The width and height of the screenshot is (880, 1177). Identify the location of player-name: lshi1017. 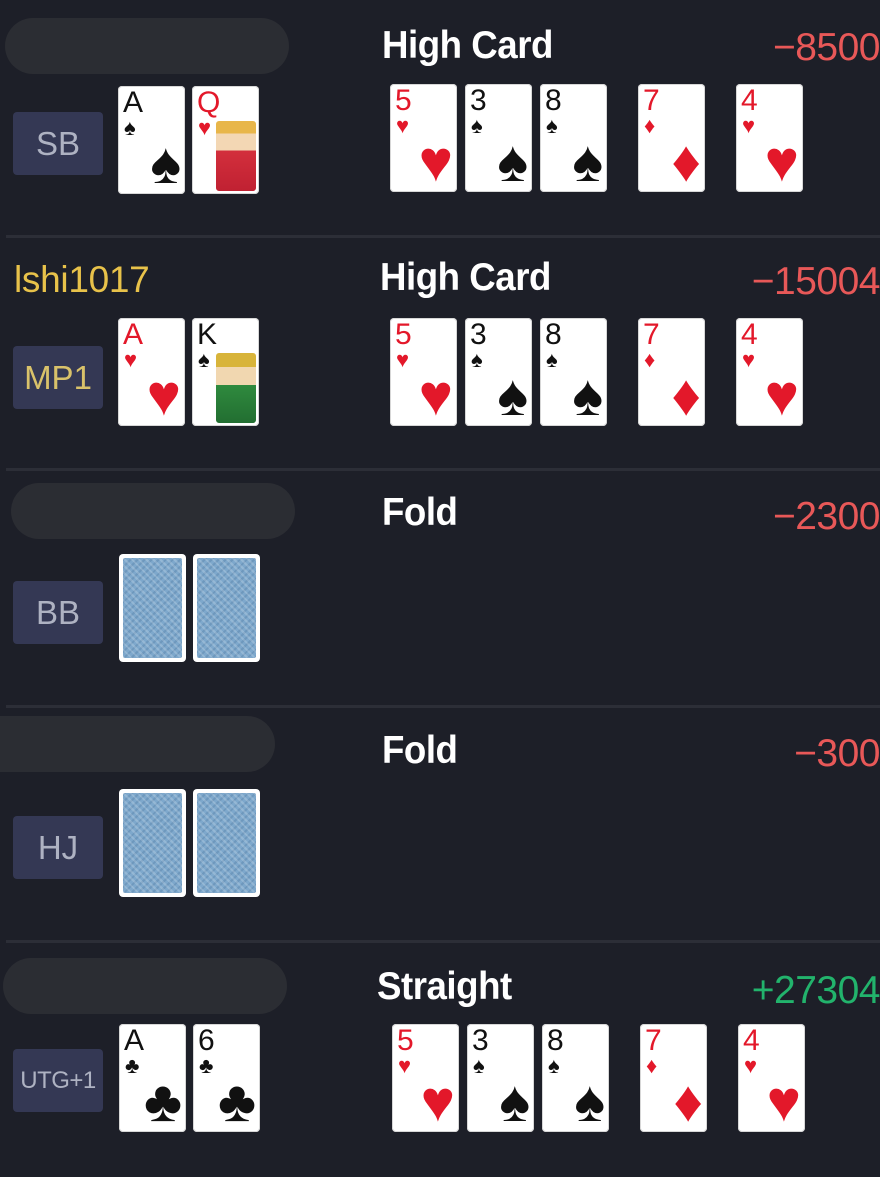
(82, 279).